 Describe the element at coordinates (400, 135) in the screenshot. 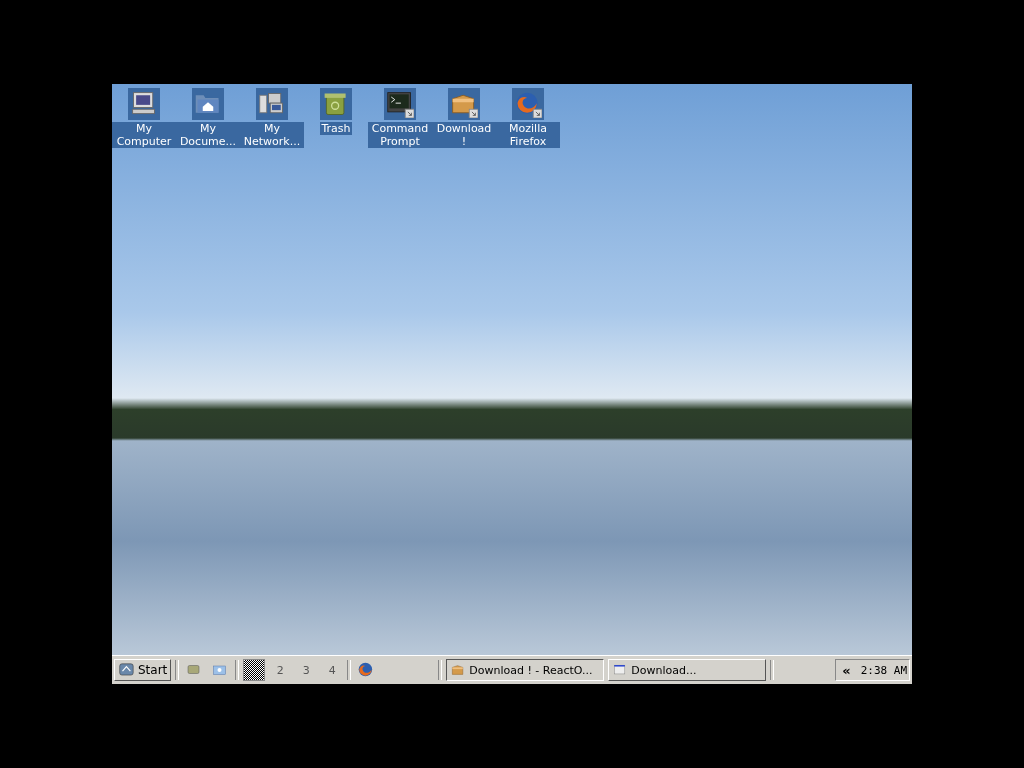

I see `desktop-icon-label: Command Prompt` at that location.